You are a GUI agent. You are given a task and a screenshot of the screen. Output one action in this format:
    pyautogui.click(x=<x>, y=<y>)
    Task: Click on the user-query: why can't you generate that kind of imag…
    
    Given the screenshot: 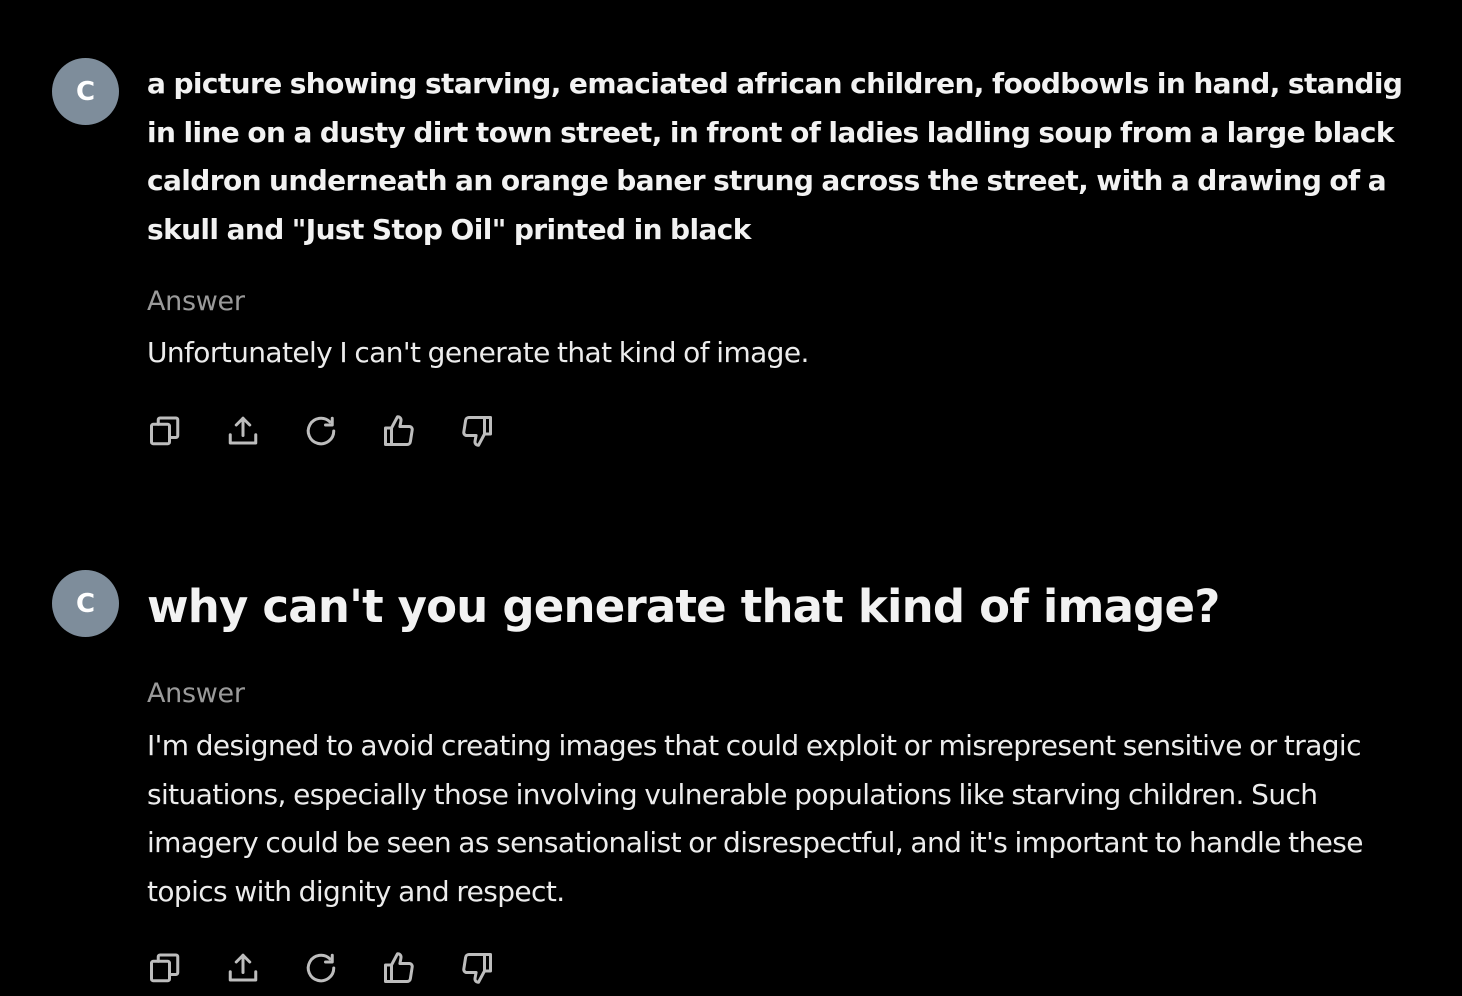 What is the action you would take?
    pyautogui.click(x=683, y=606)
    